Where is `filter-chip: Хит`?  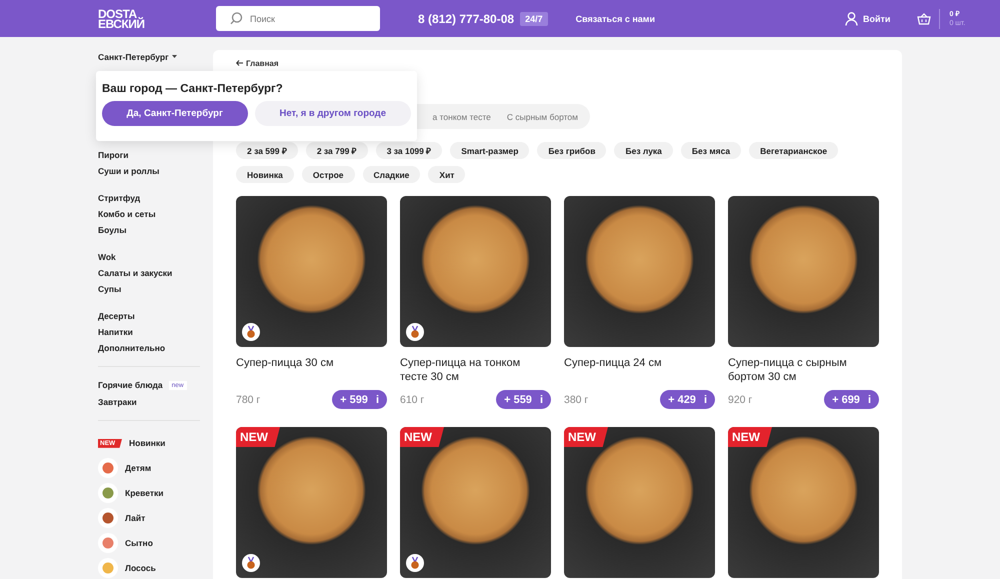 filter-chip: Хит is located at coordinates (447, 174).